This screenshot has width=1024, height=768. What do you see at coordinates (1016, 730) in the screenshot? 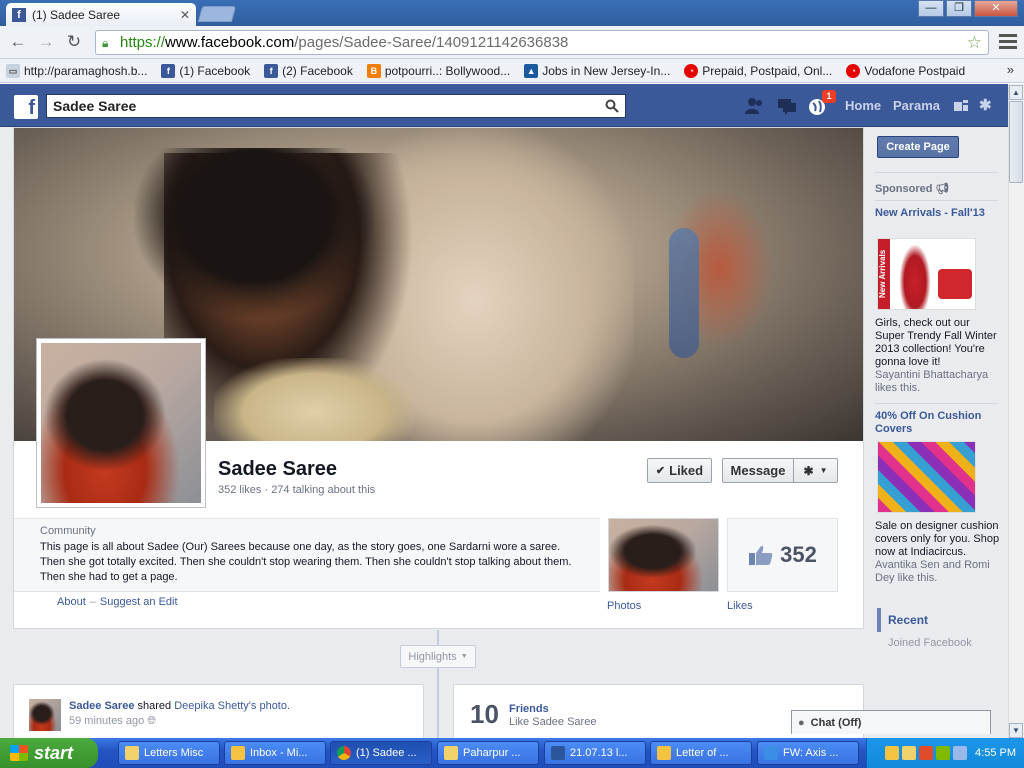
I see `scroll-down-icon: ▼` at bounding box center [1016, 730].